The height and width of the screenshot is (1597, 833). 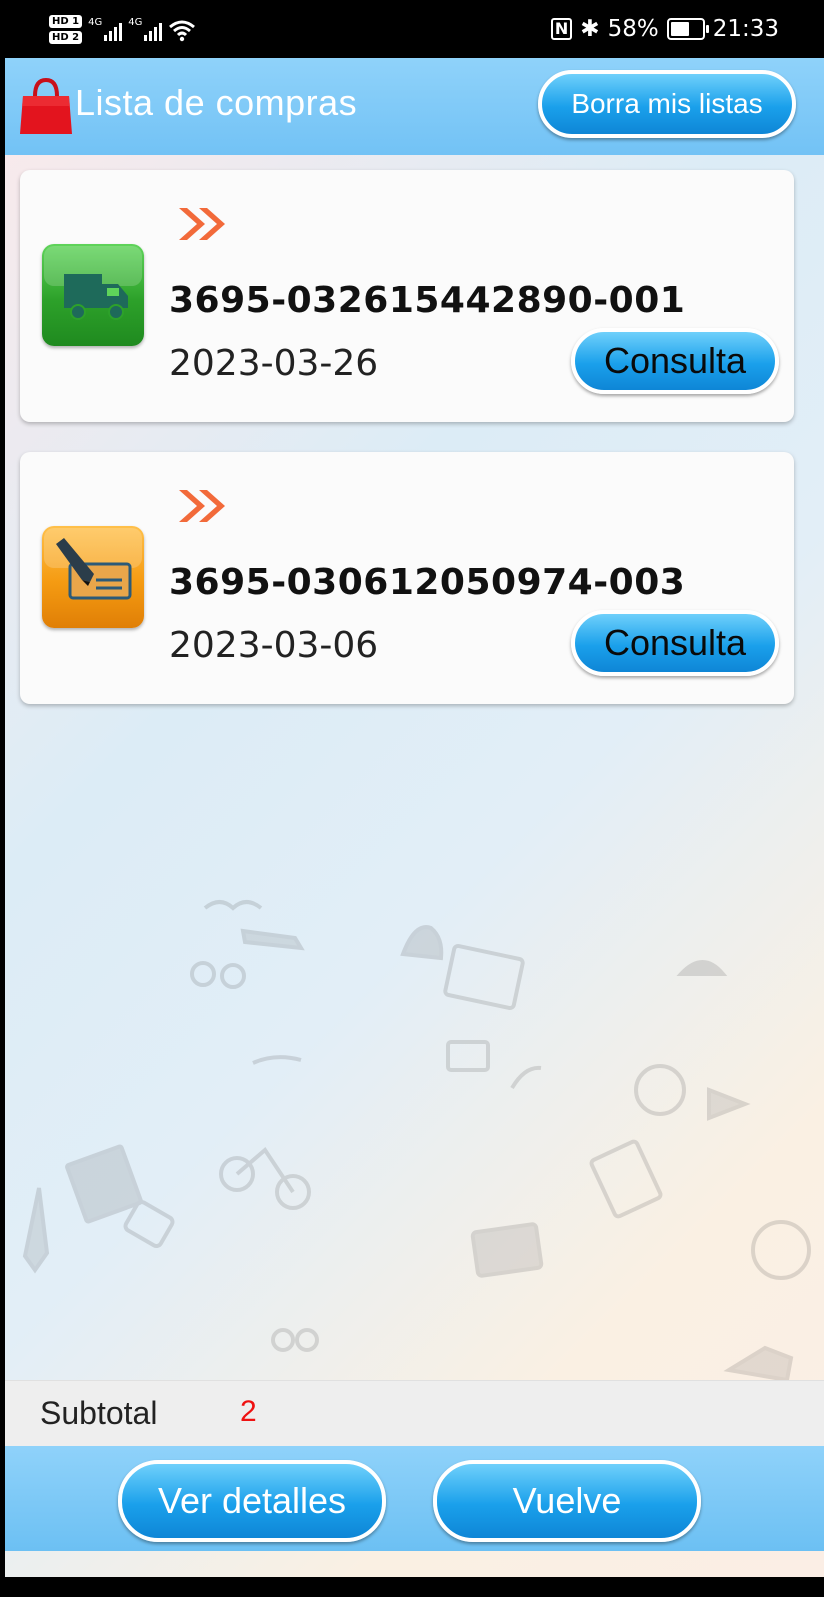 What do you see at coordinates (414, 29) in the screenshot?
I see `status-bar: HD 1 HD 2 4G 4G N ✱ 58% 21:33` at bounding box center [414, 29].